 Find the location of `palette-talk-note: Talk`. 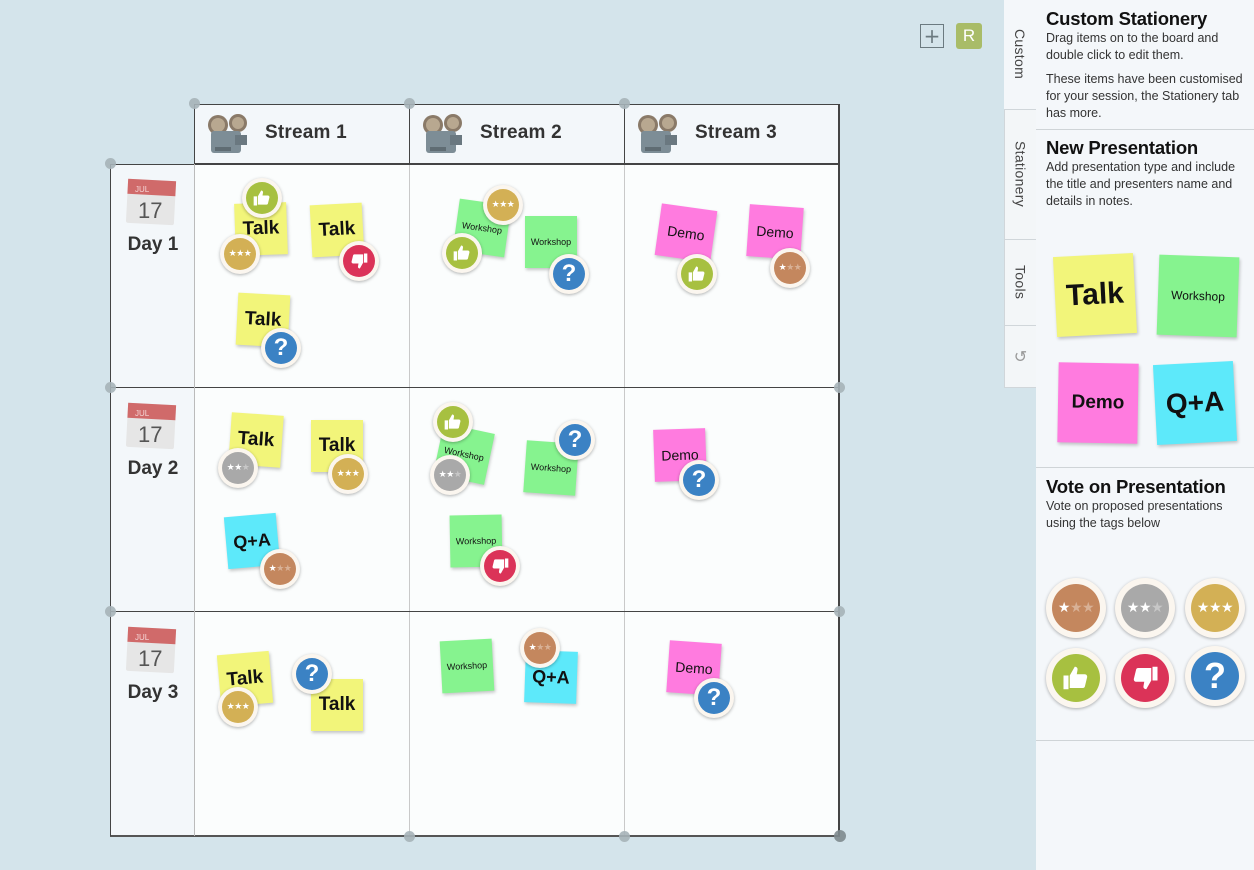

palette-talk-note: Talk is located at coordinates (1095, 295).